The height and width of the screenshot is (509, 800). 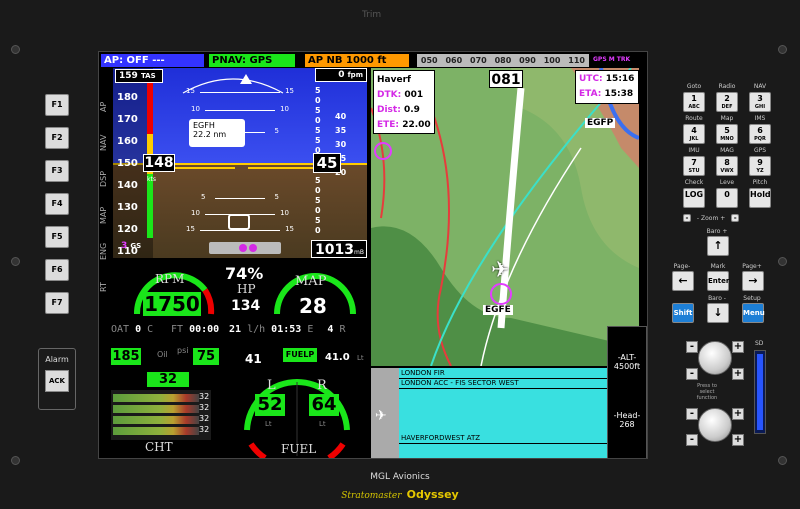 What do you see at coordinates (760, 130) in the screenshot?
I see `key-label: 6` at bounding box center [760, 130].